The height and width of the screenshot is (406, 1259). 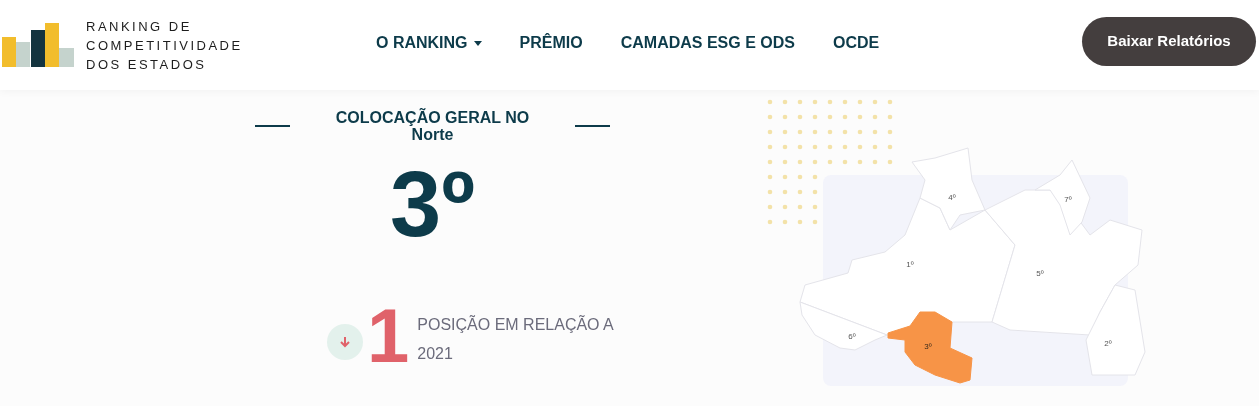 I want to click on state-rank: 3º, so click(x=928, y=346).